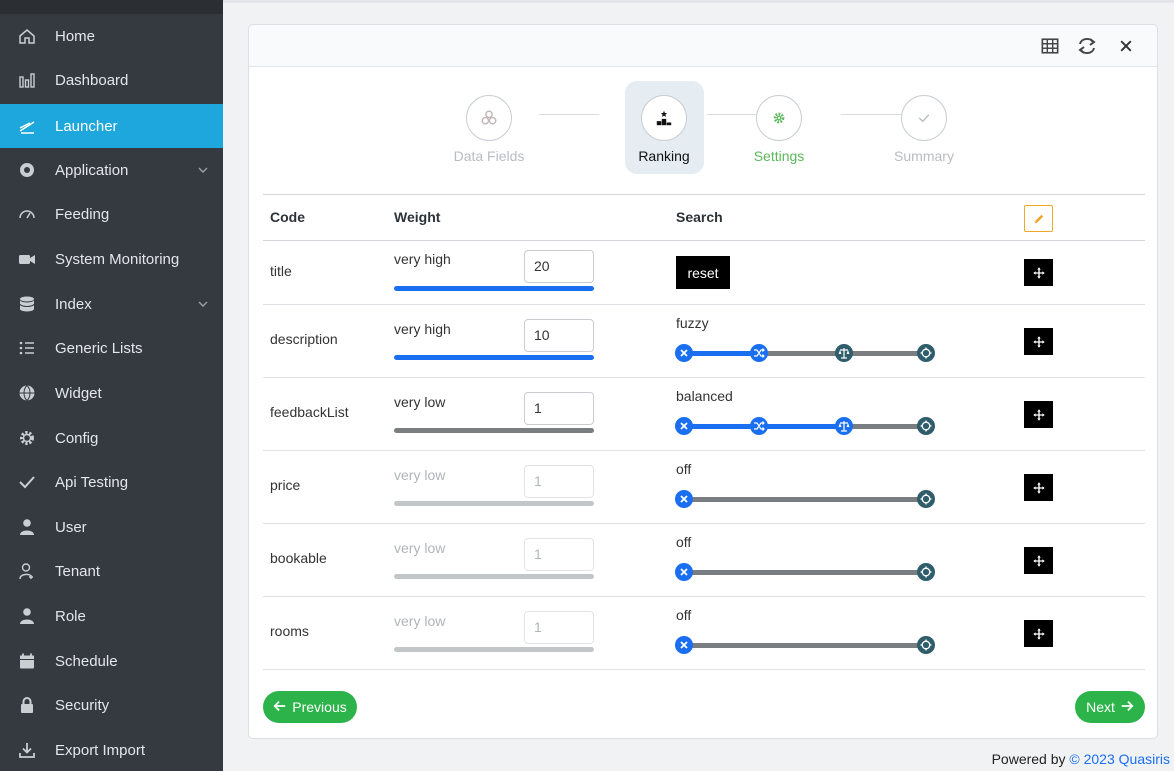 This screenshot has width=1174, height=771. Describe the element at coordinates (70, 616) in the screenshot. I see `sidebar-item-label: Role` at that location.